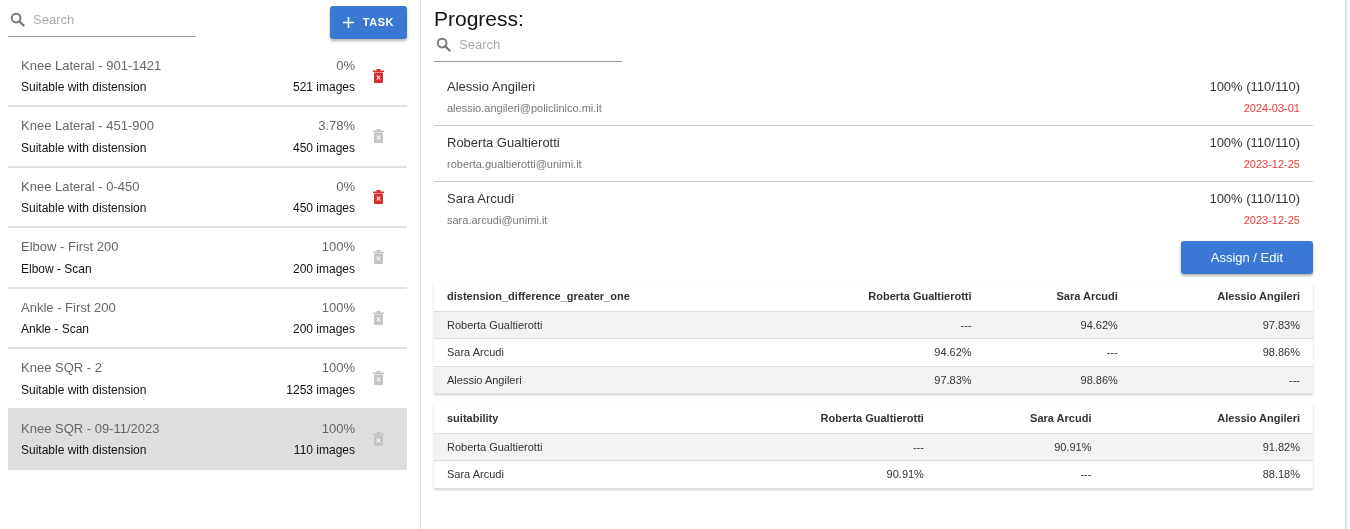  I want to click on panel-title: Progress:, so click(479, 19).